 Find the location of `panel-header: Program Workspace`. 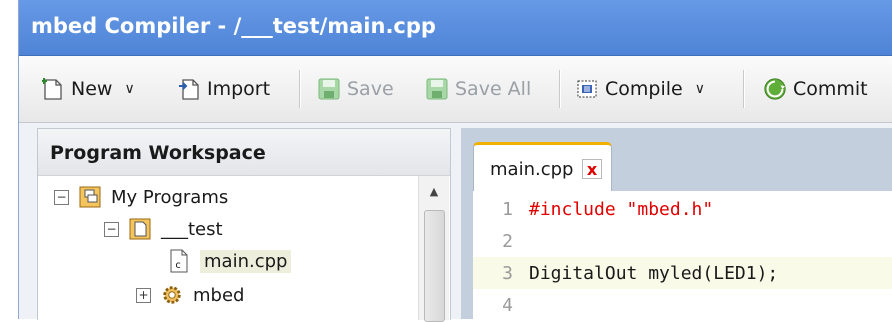

panel-header: Program Workspace is located at coordinates (244, 152).